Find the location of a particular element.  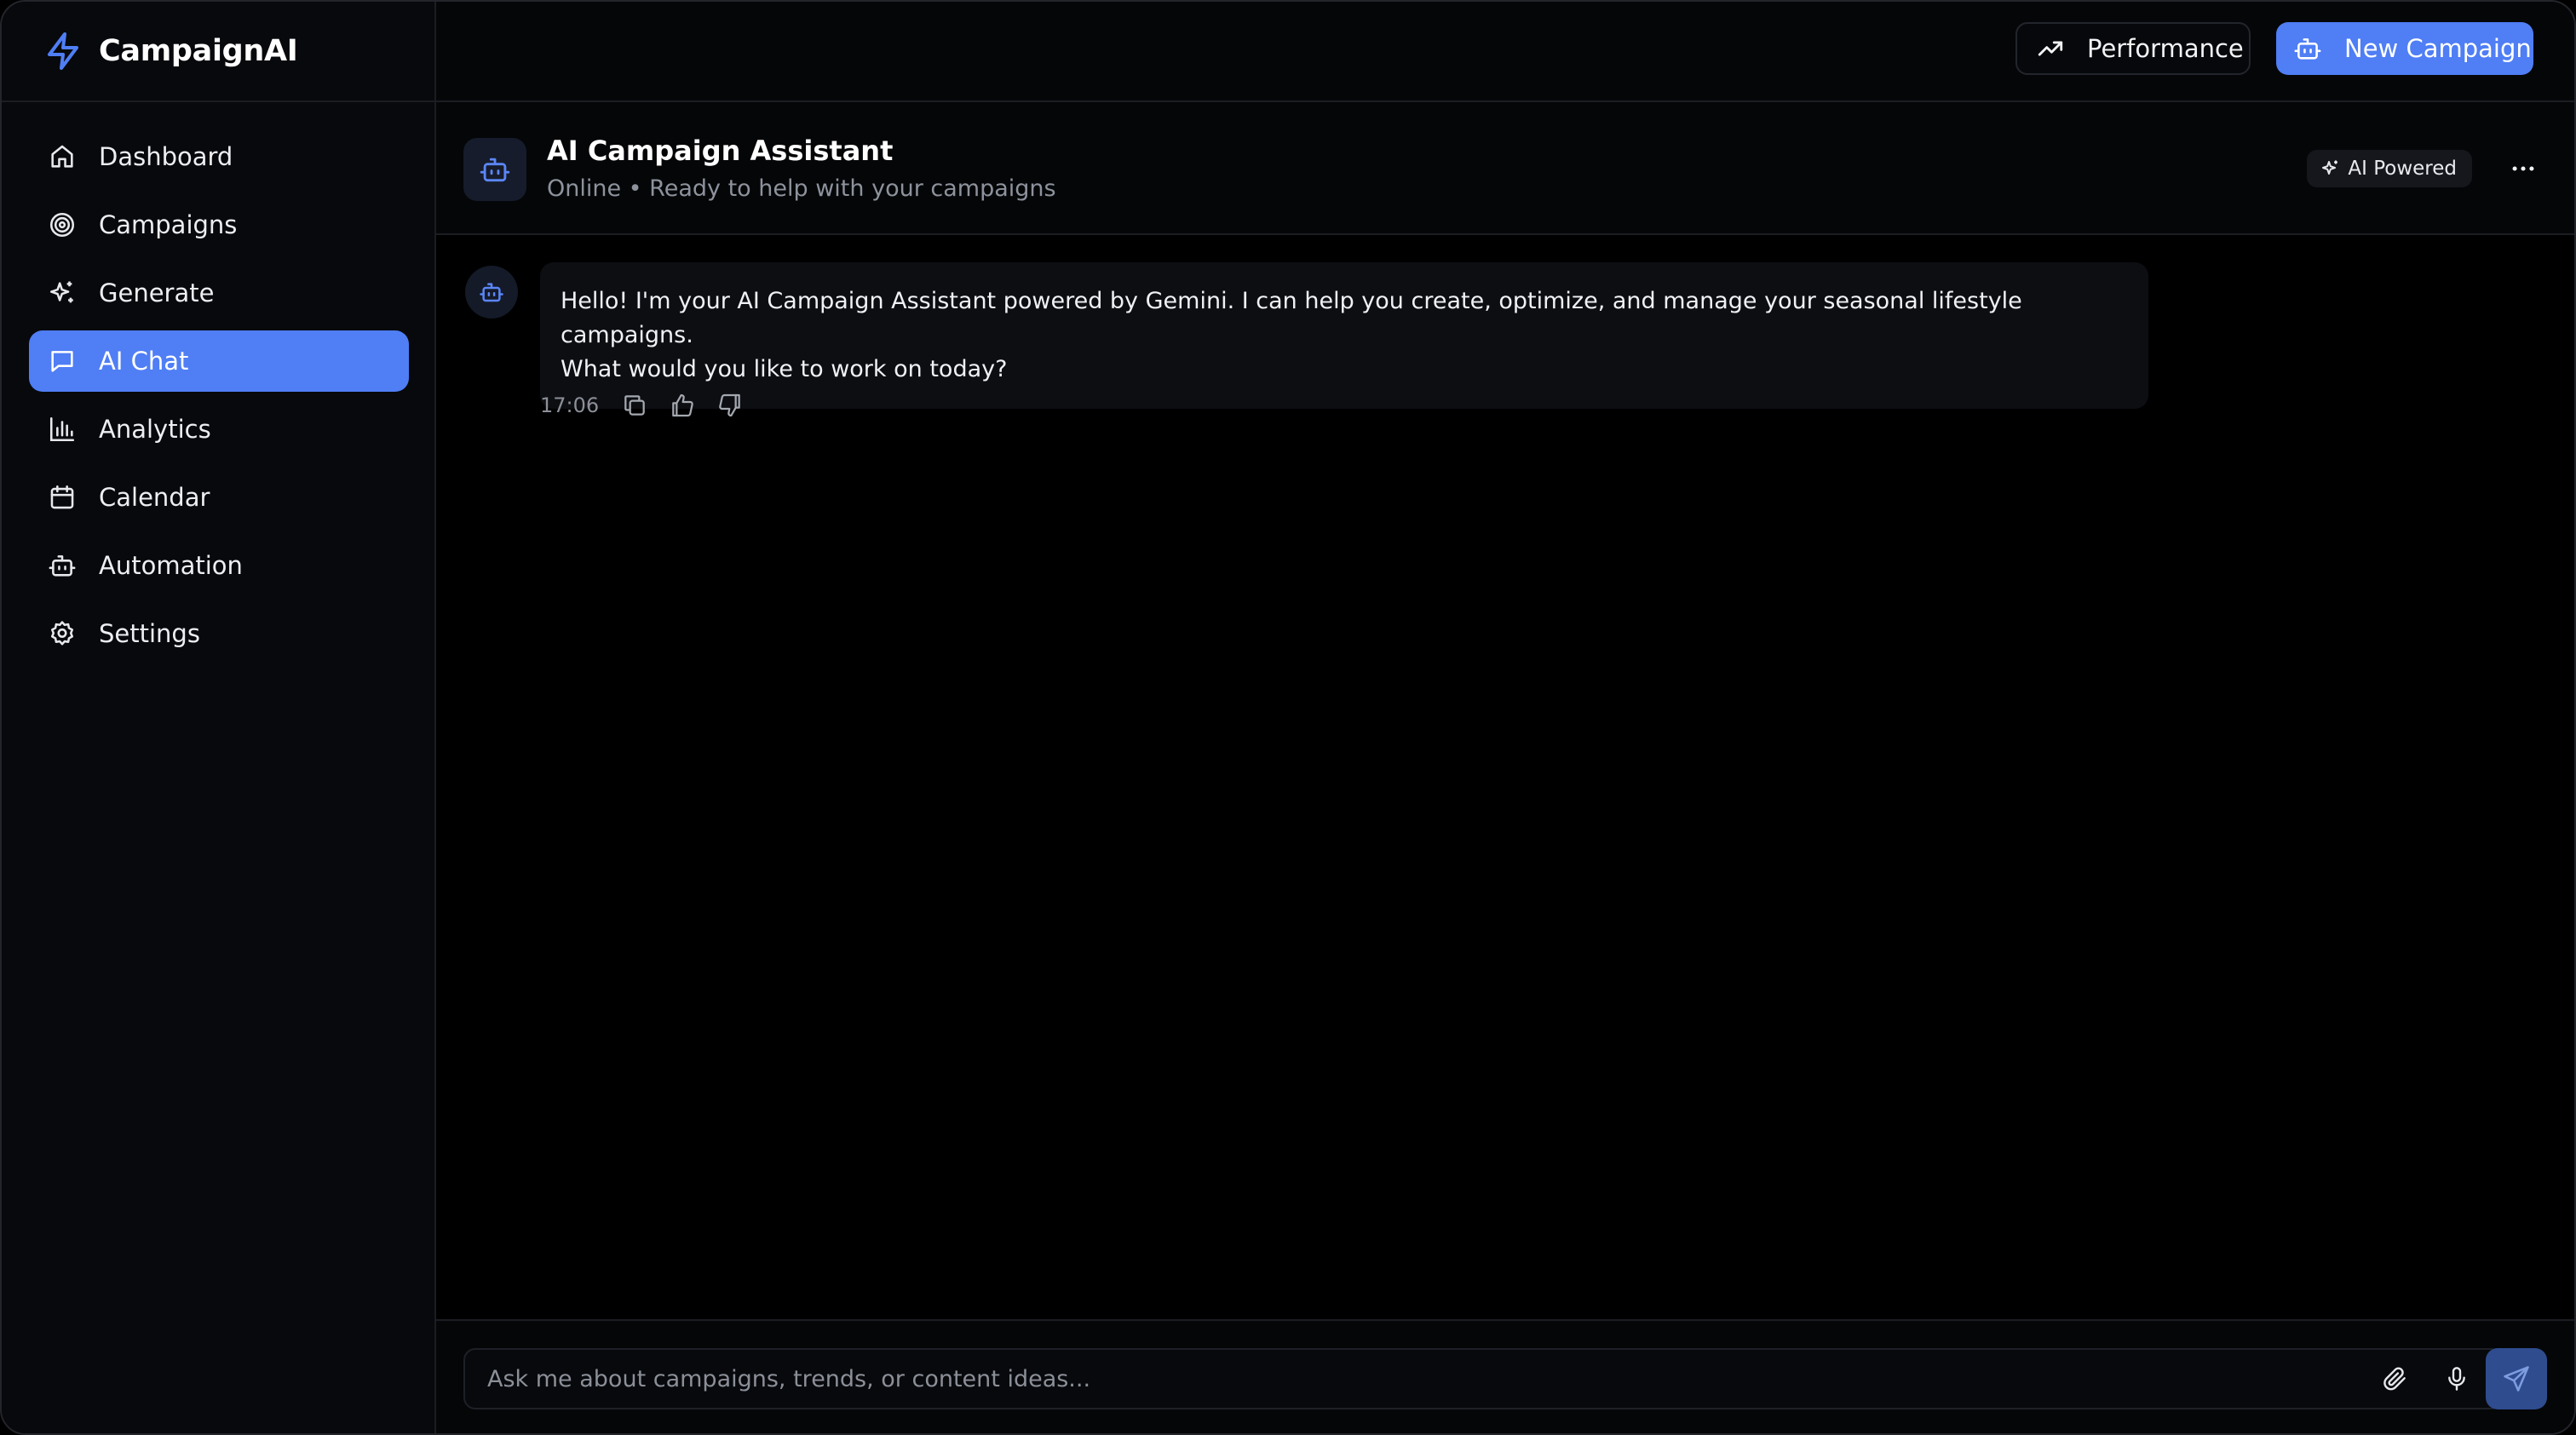

more-horizontal-icon is located at coordinates (2523, 168).